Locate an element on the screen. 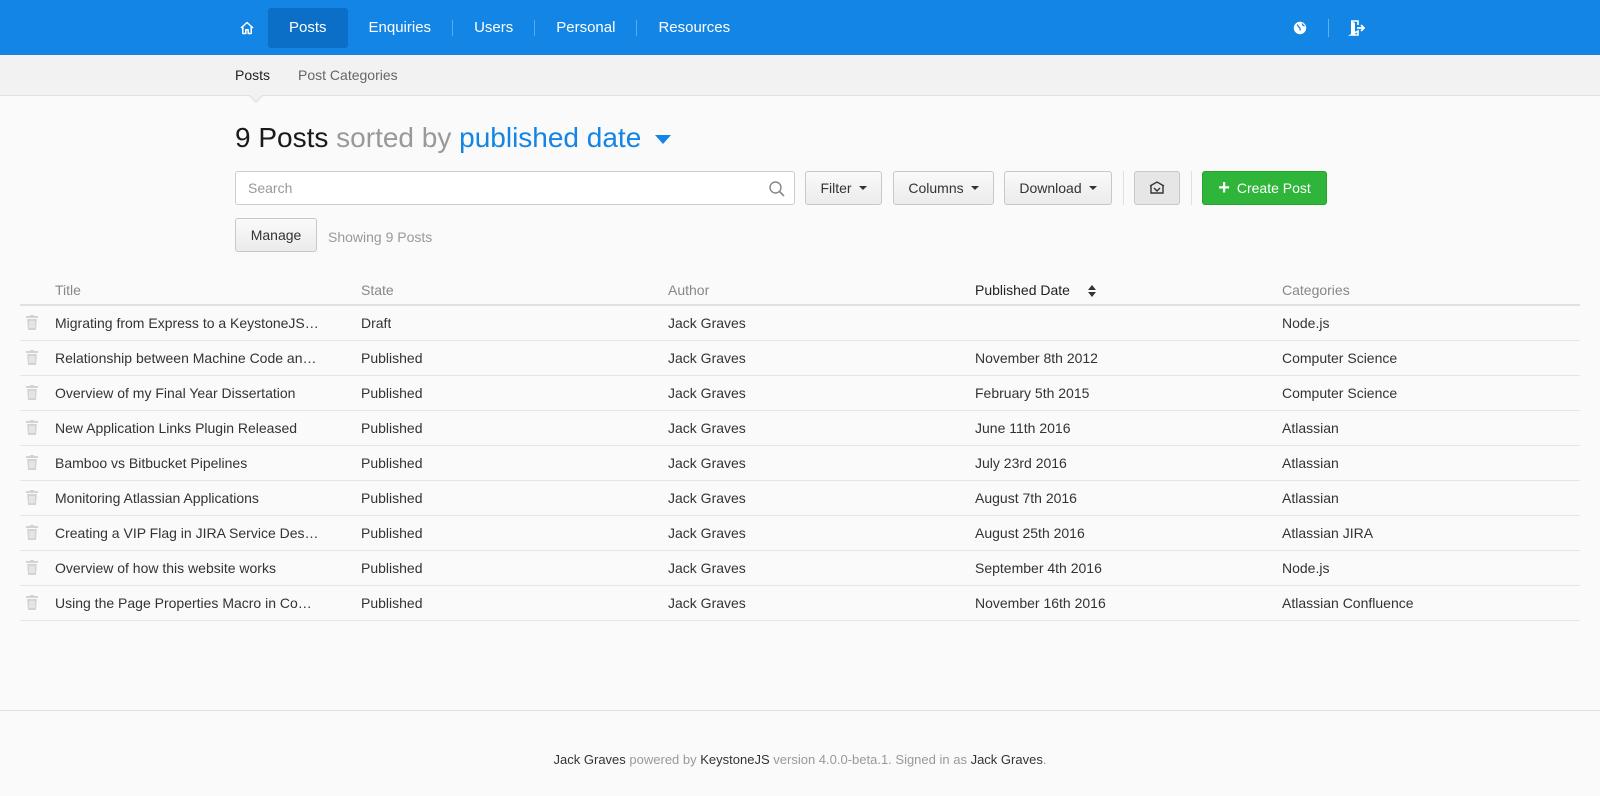 Image resolution: width=1600 pixels, height=796 pixels. cell-published-date: September 4th 2016 is located at coordinates (1038, 568).